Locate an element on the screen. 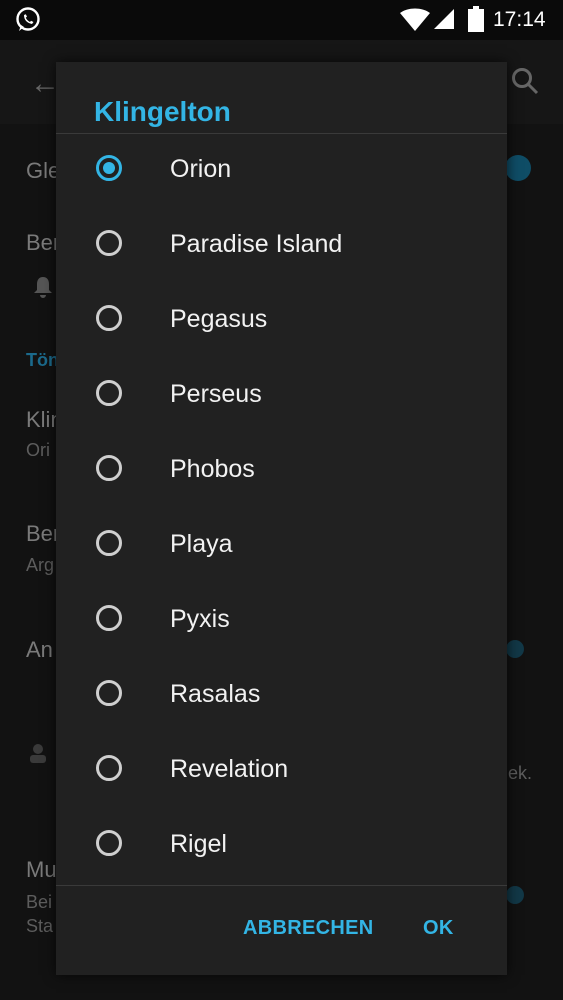  ringtone-option-label: Orion is located at coordinates (201, 169).